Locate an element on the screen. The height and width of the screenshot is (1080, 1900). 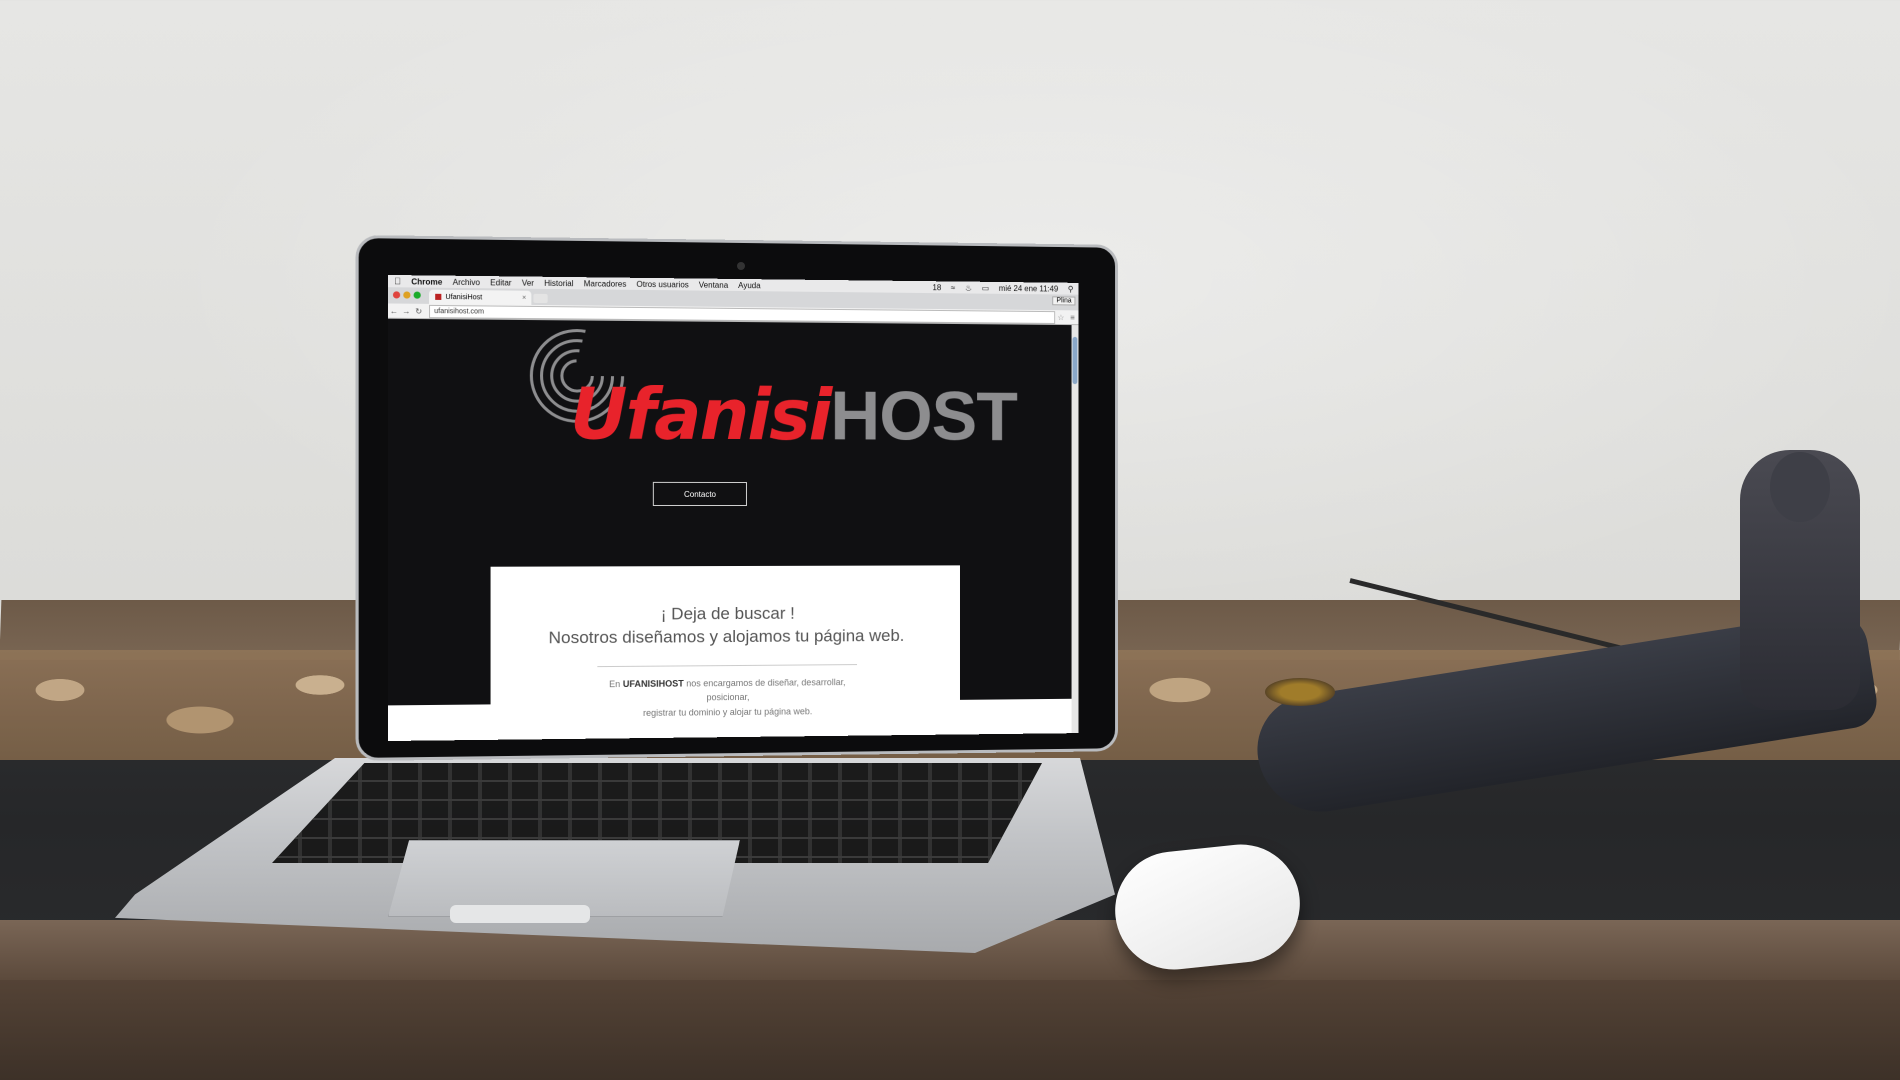
contact-button: Contacto is located at coordinates (700, 494).